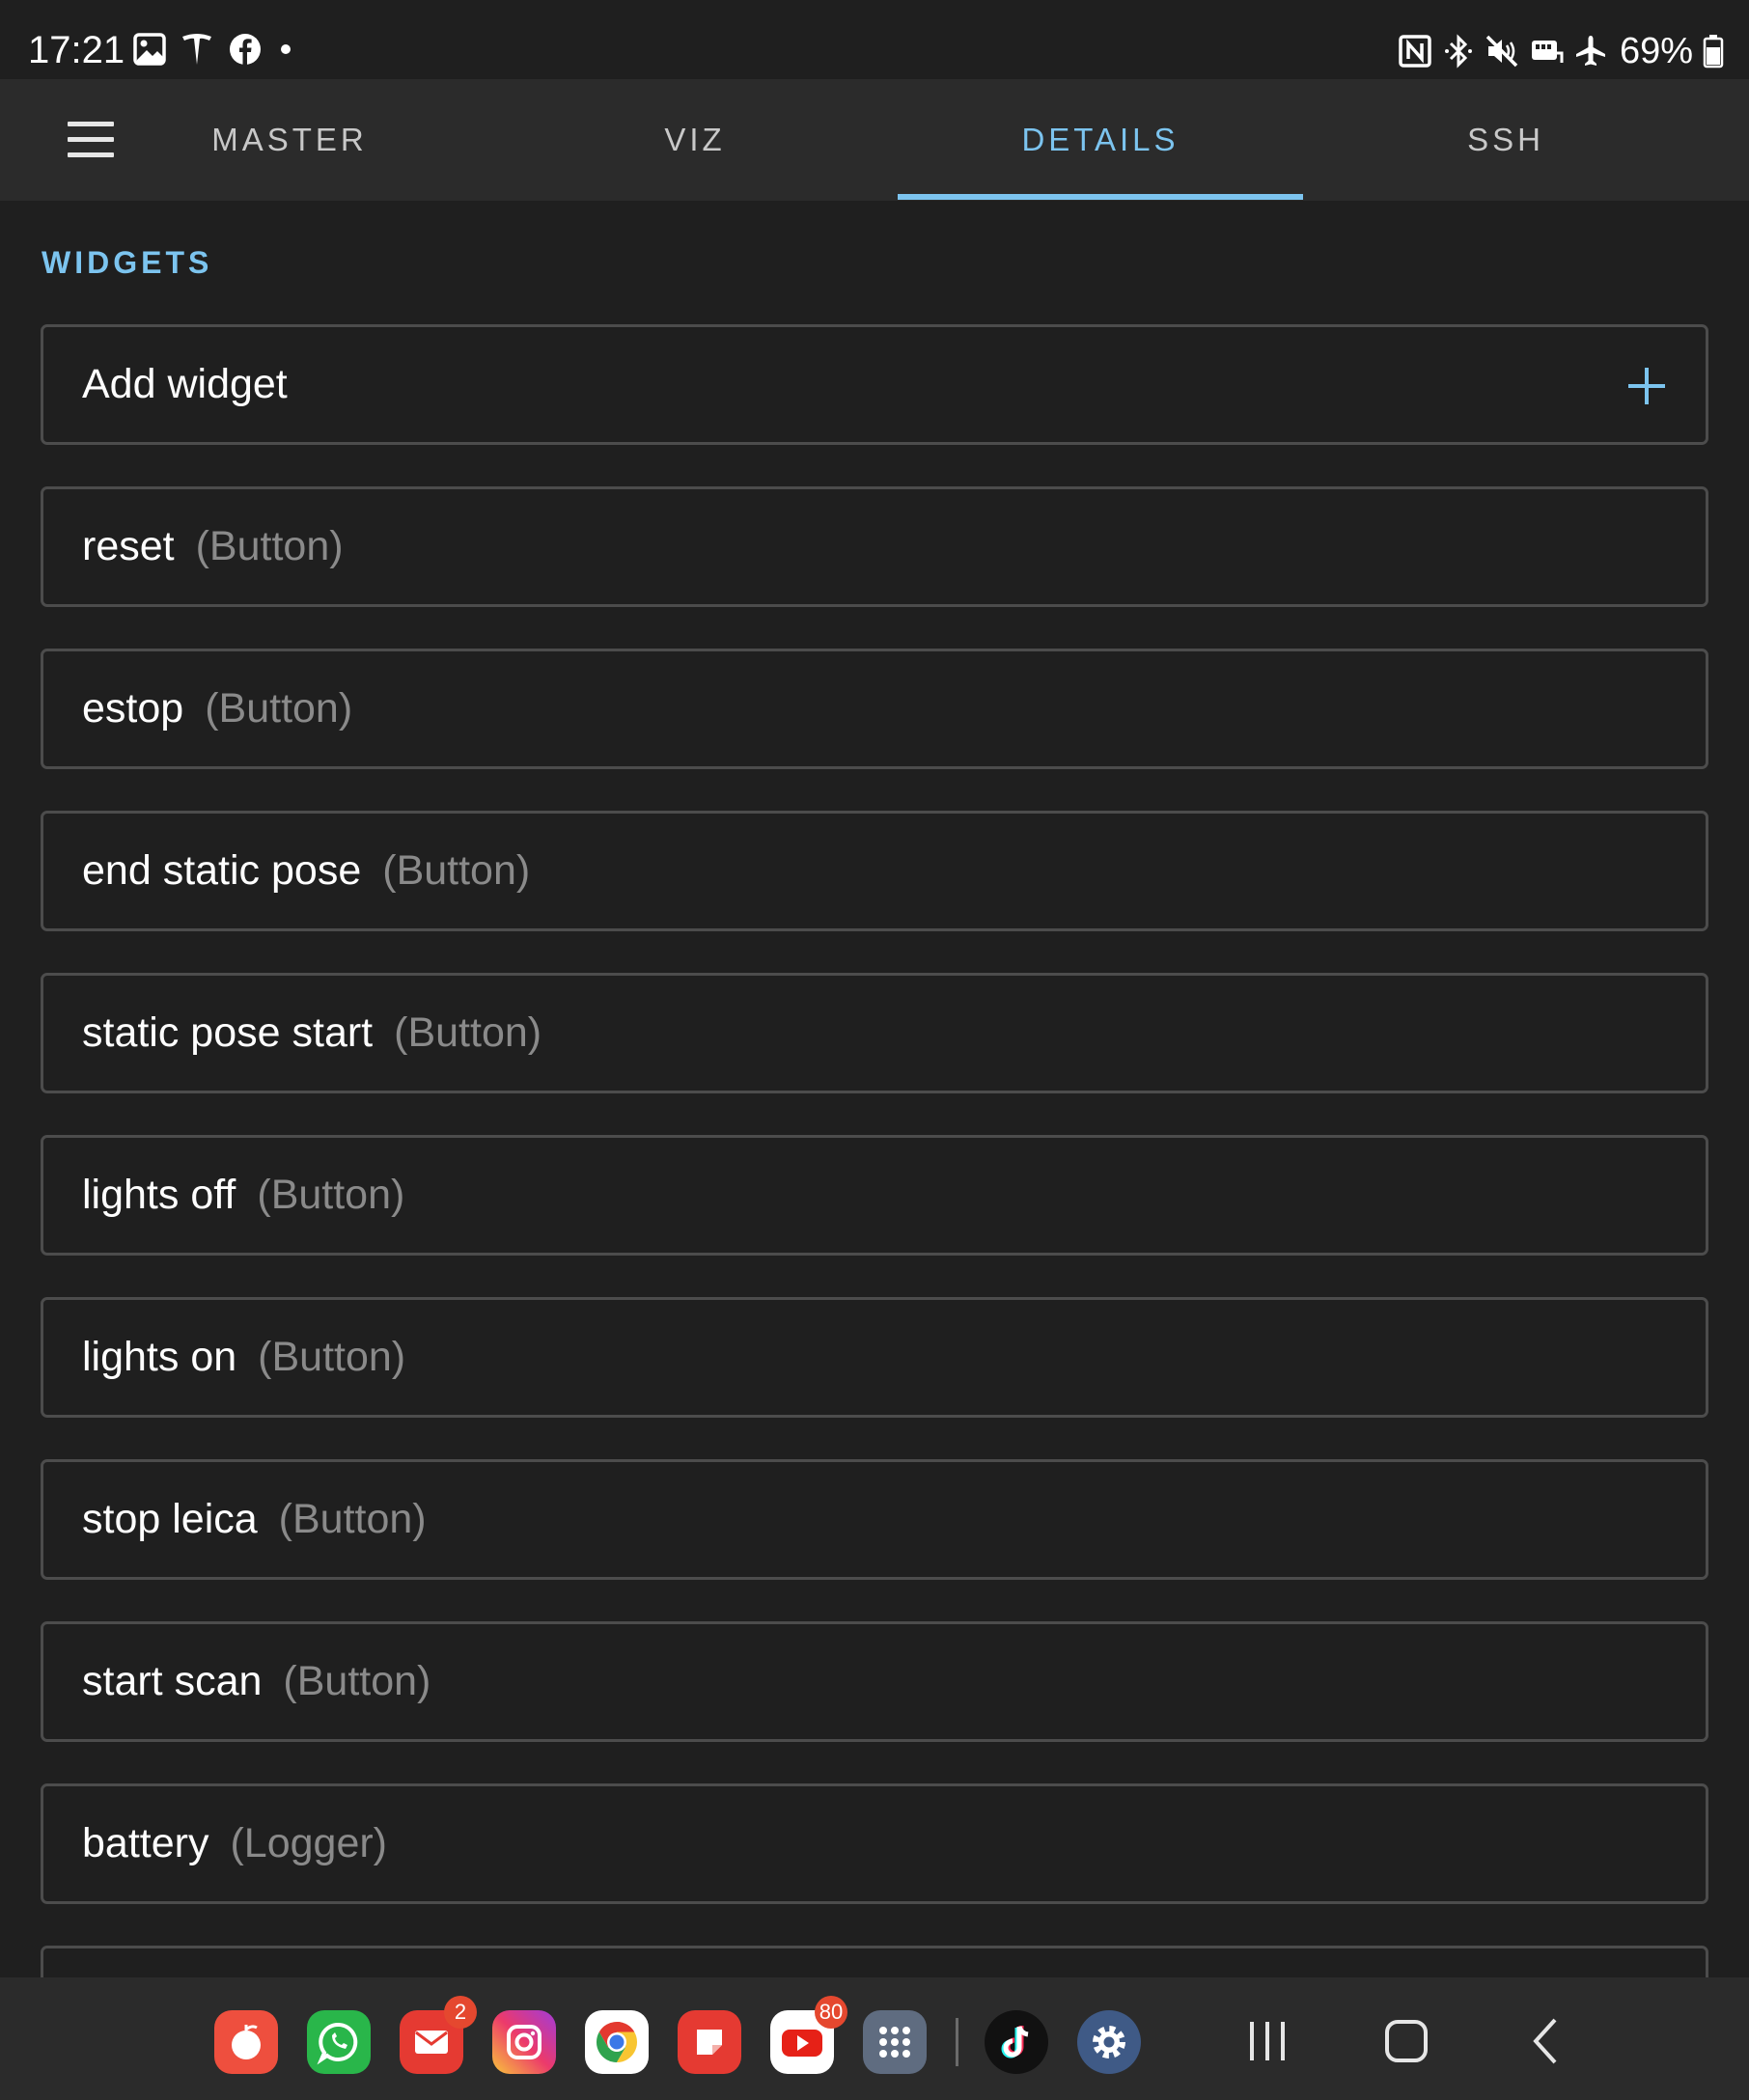 The height and width of the screenshot is (2100, 1749). I want to click on instagram-icon, so click(524, 2042).